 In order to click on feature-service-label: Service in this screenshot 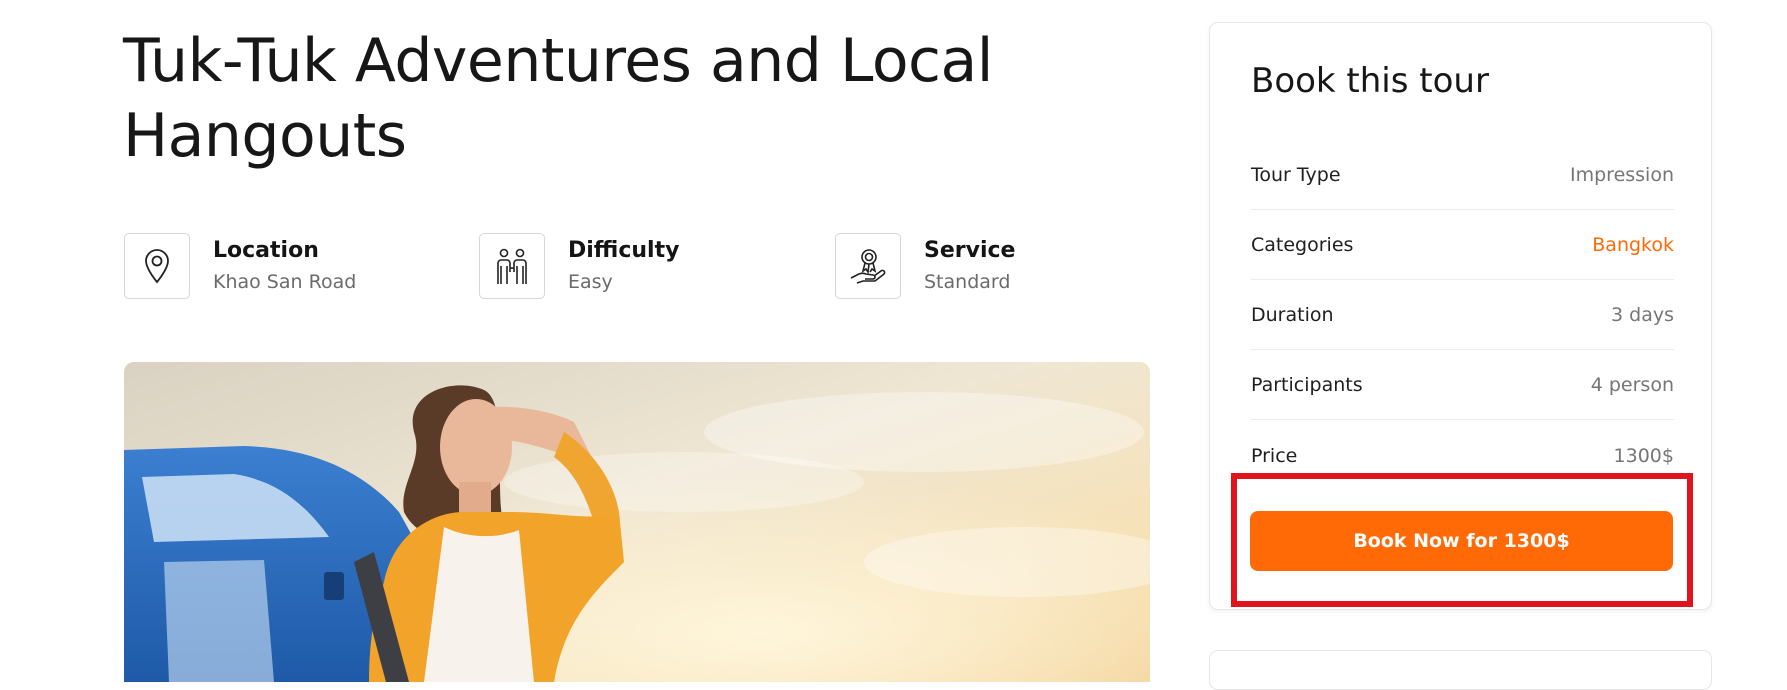, I will do `click(970, 250)`.